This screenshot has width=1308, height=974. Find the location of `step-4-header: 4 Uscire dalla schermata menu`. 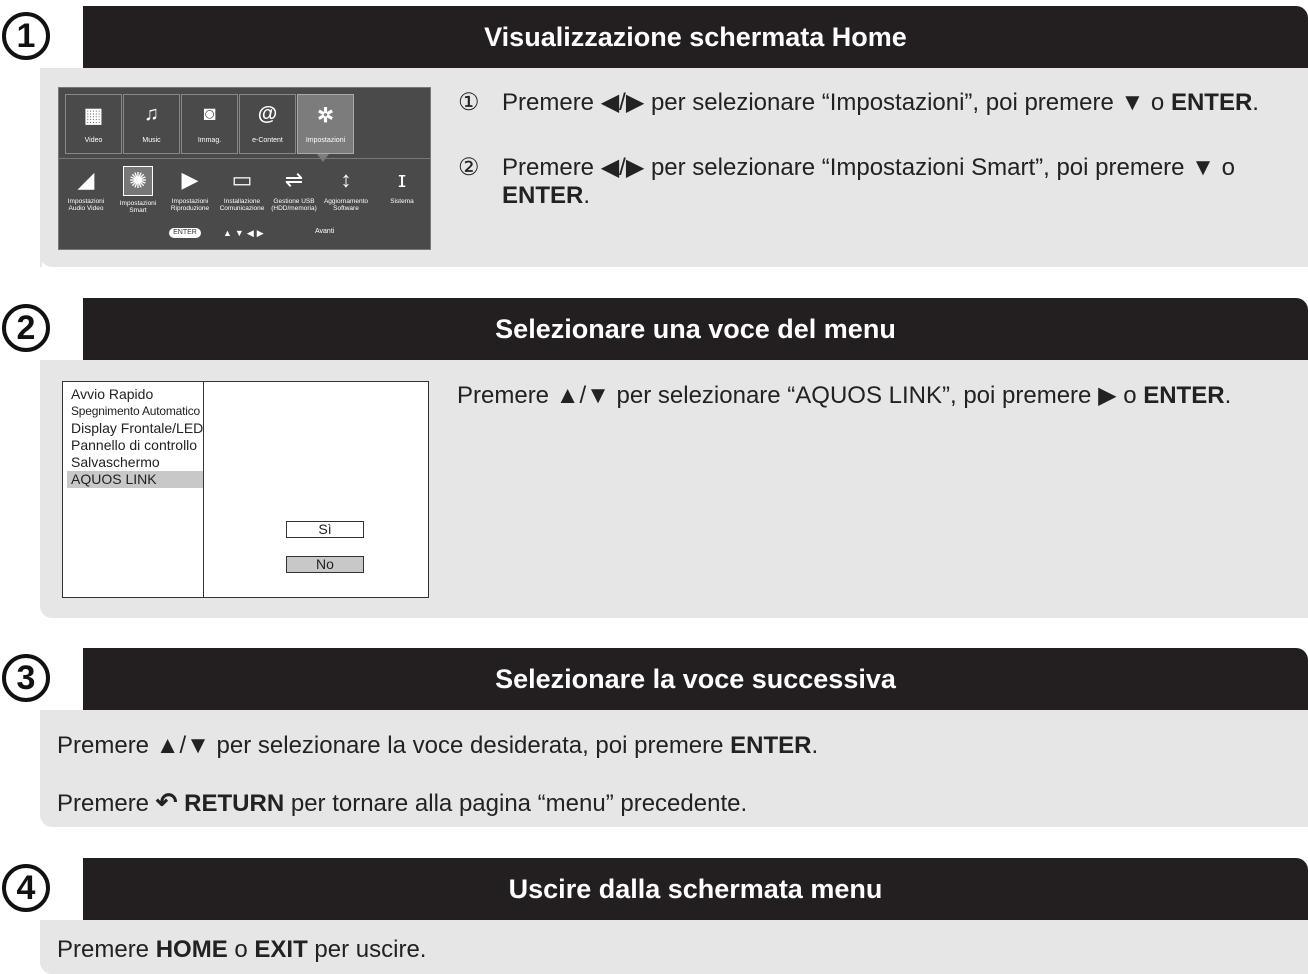

step-4-header: 4 Uscire dalla schermata menu is located at coordinates (654, 889).